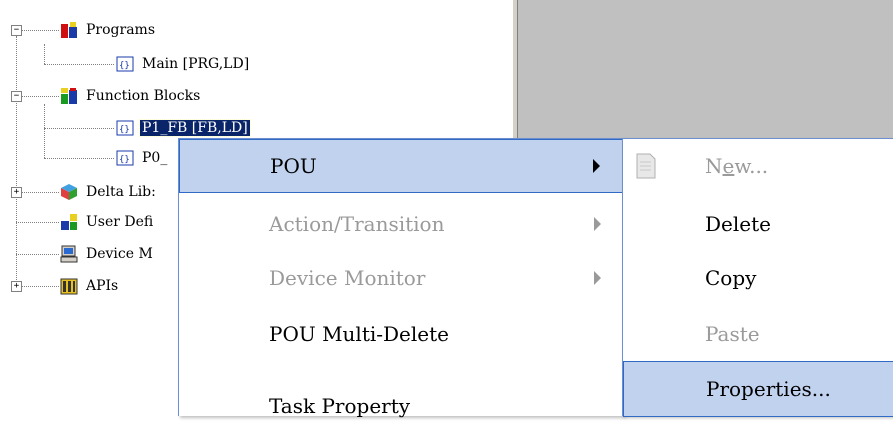 Image resolution: width=893 pixels, height=433 pixels. I want to click on tree-item-p0: {} P0_, so click(142, 158).